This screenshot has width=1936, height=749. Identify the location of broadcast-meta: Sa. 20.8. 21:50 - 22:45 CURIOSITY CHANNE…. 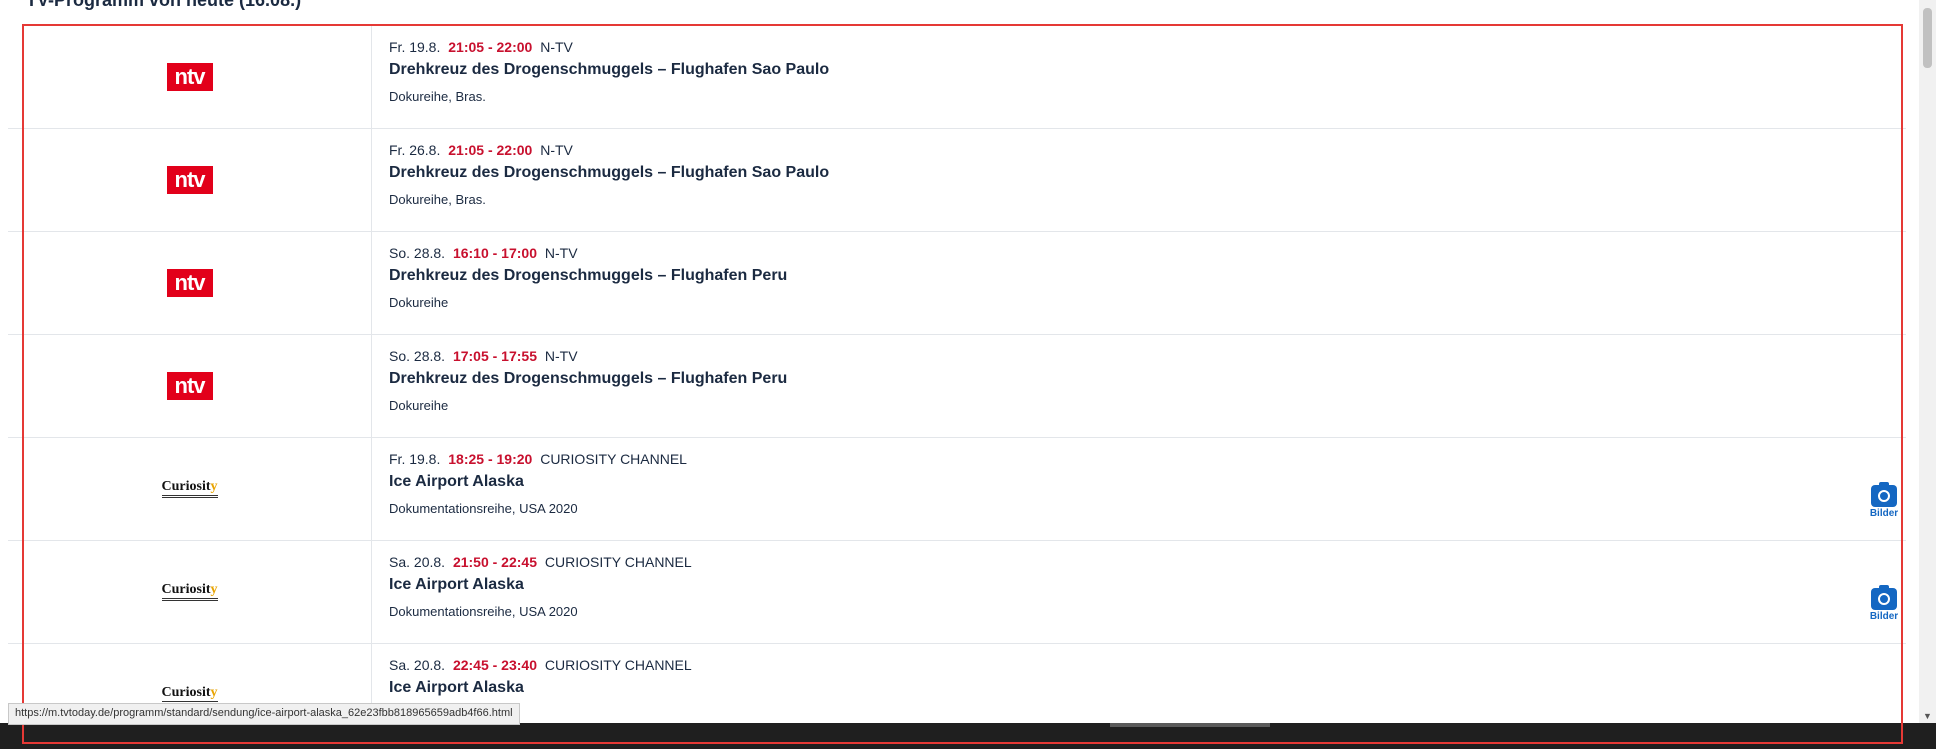
(1147, 563).